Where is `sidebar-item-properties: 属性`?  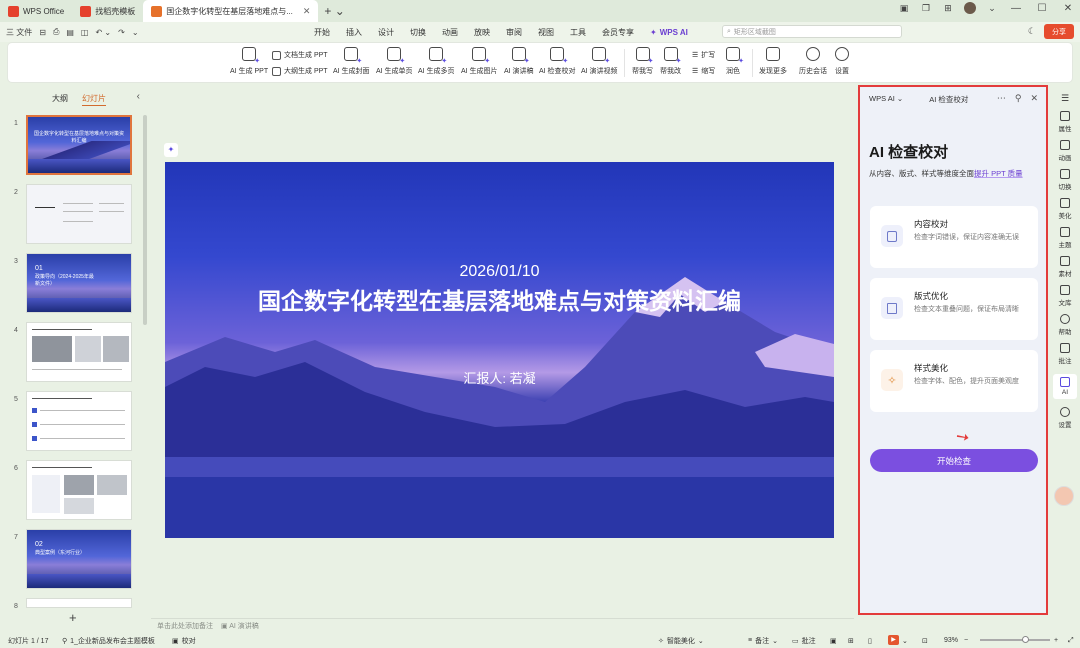
sidebar-item-properties: 属性 is located at coordinates (1065, 122).